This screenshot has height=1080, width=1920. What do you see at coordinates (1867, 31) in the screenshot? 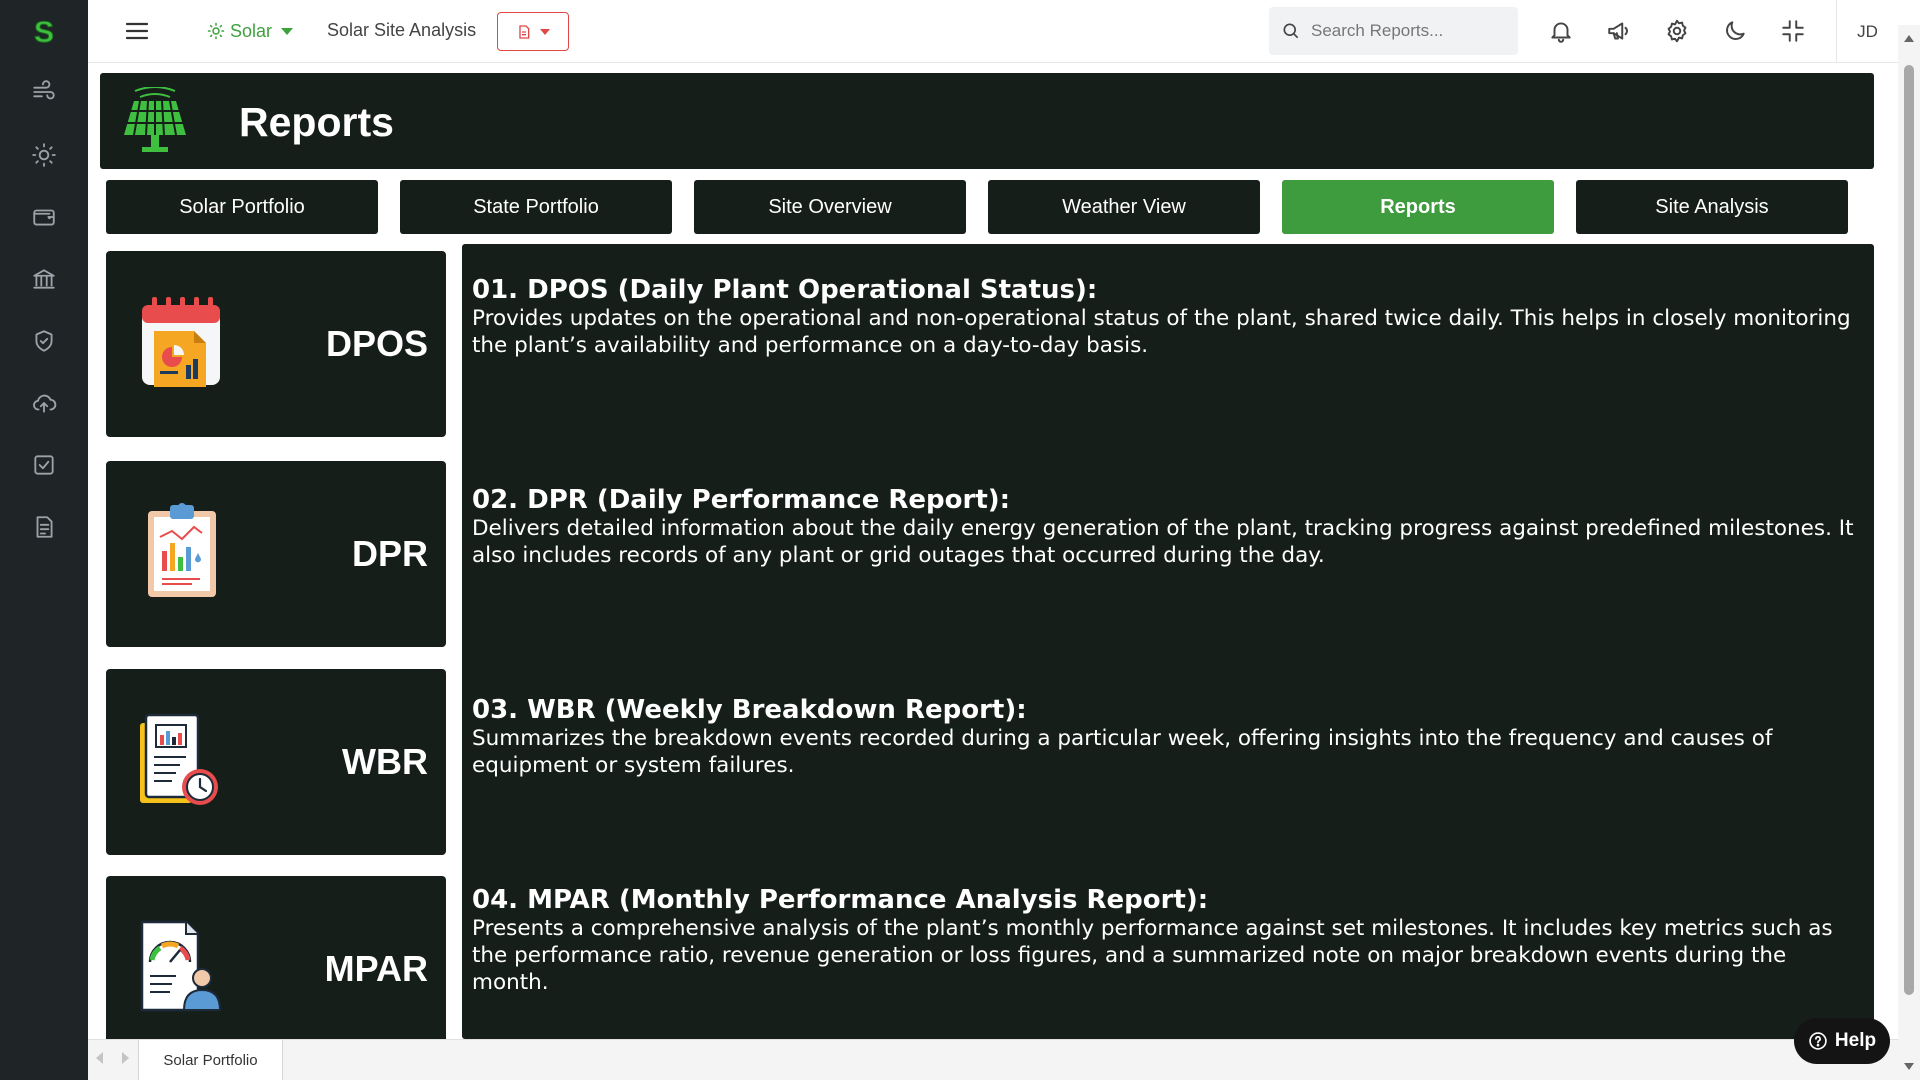
I see `user-avatar: JD` at bounding box center [1867, 31].